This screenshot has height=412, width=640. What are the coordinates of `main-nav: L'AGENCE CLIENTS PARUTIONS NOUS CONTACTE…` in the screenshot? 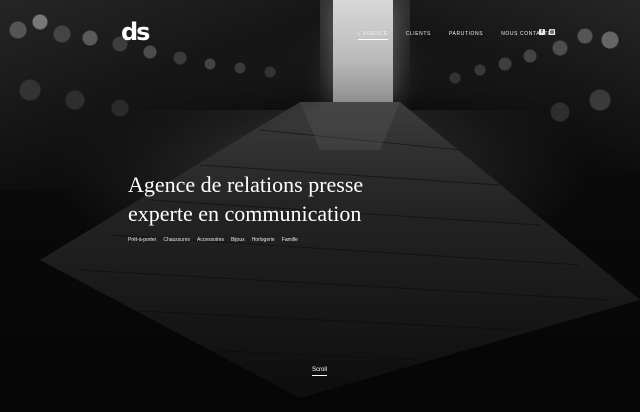 It's located at (457, 35).